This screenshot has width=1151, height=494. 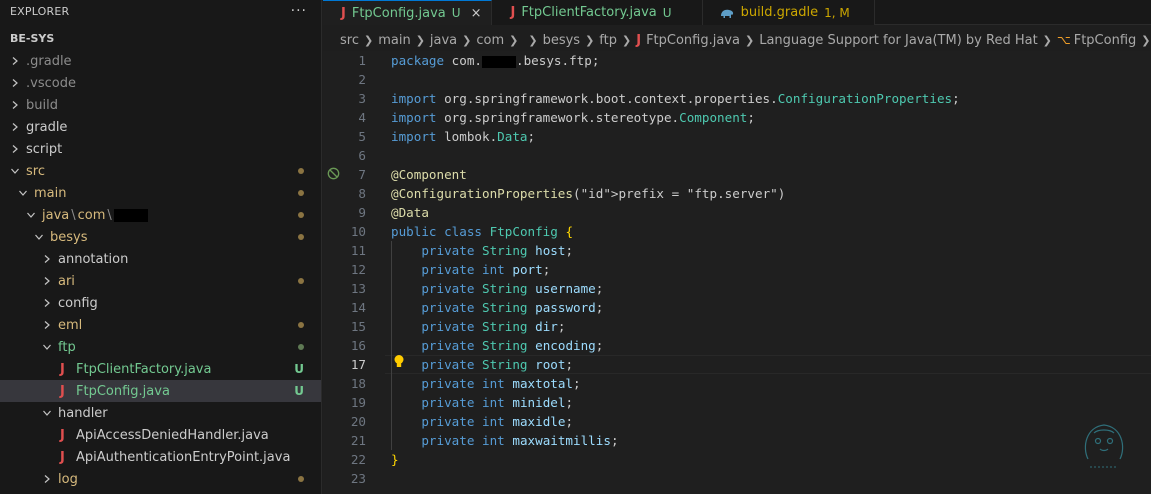 What do you see at coordinates (463, 136) in the screenshot?
I see `code-line: import lombok.Data;` at bounding box center [463, 136].